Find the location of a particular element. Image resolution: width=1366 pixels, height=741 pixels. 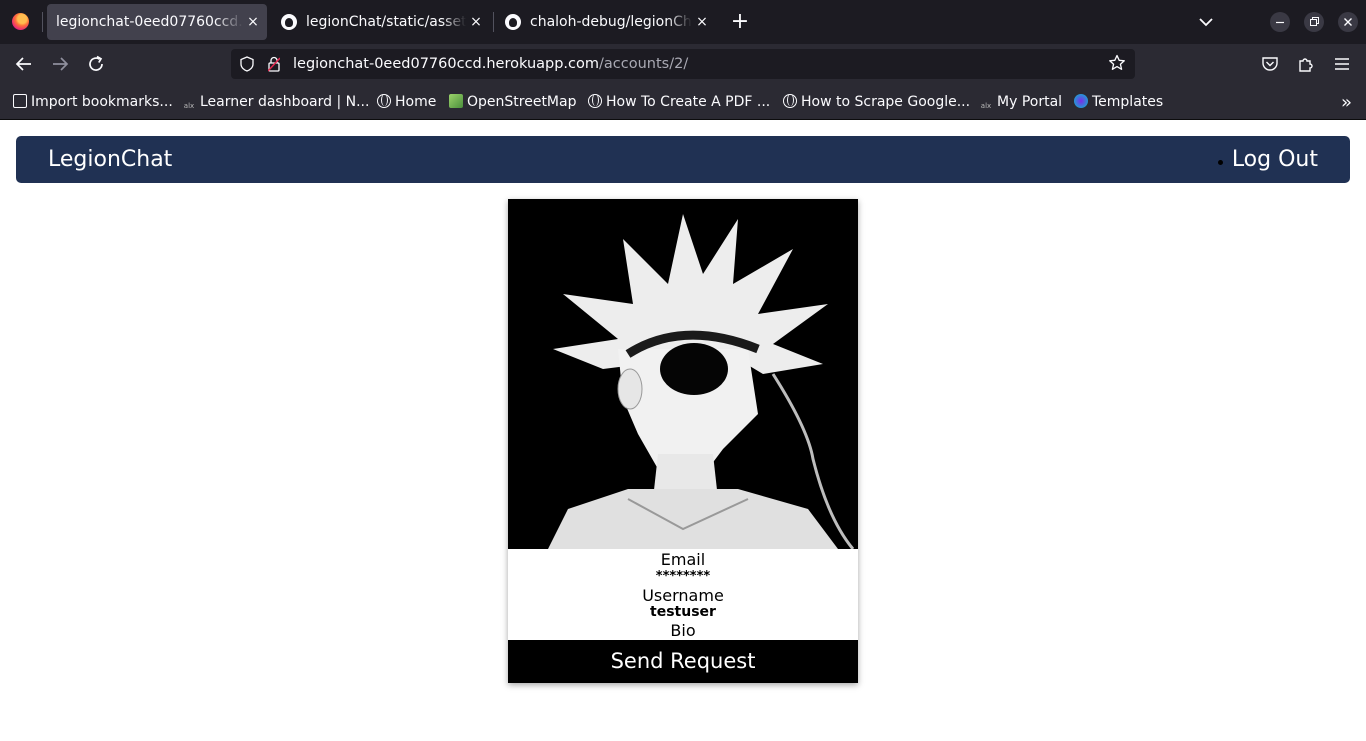

bookmark-templates: Templates is located at coordinates (1118, 102).